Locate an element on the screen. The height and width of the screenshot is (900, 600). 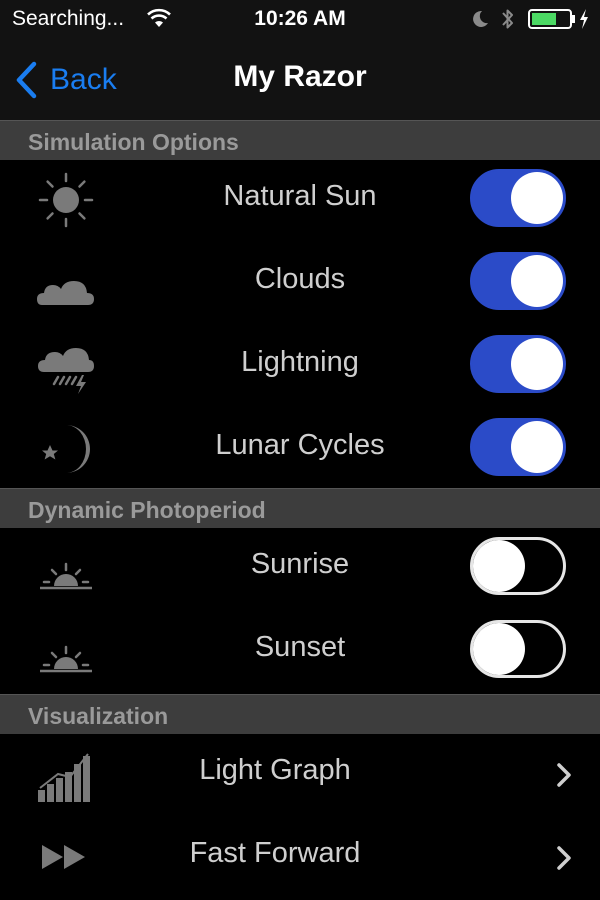
natural-sun-toggle is located at coordinates (518, 198).